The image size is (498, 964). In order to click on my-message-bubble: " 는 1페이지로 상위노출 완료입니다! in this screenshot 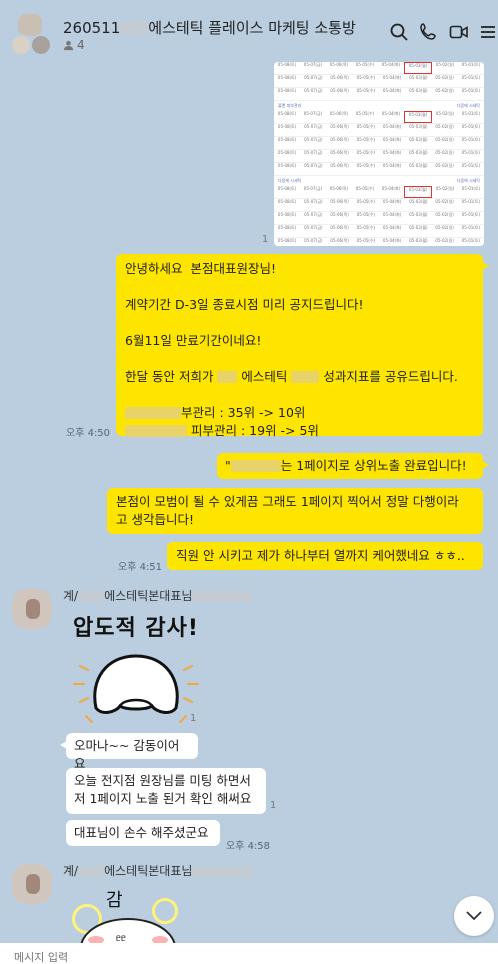, I will do `click(353, 466)`.